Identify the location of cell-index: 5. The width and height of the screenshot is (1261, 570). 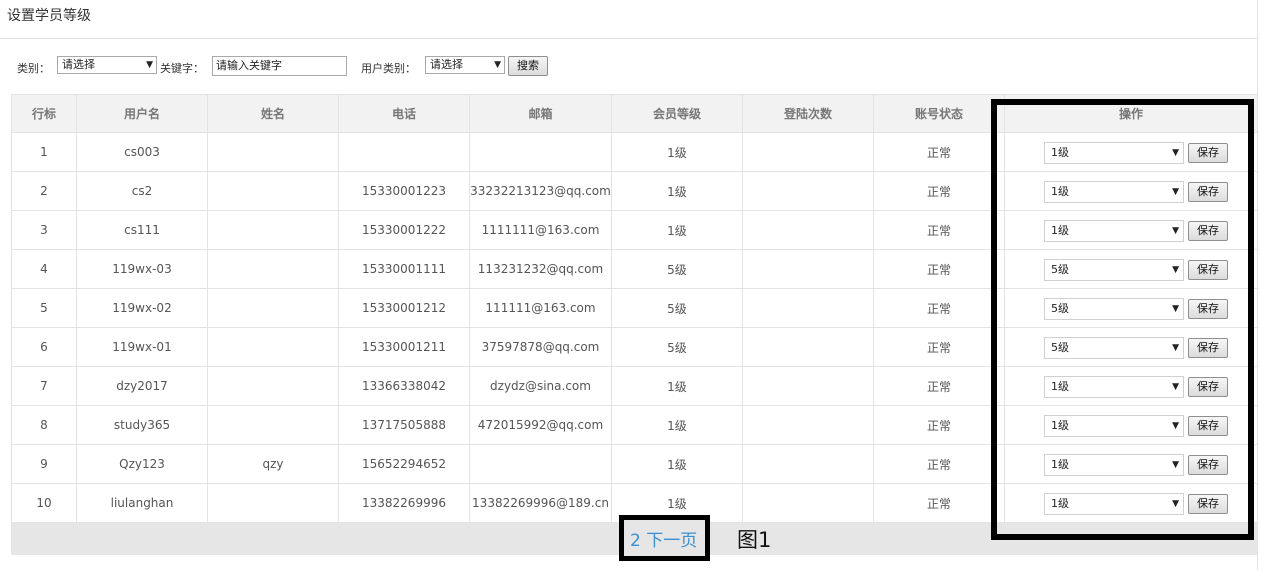
(44, 308).